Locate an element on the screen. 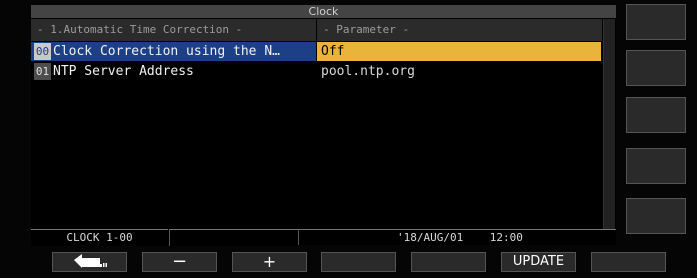  status-empty is located at coordinates (233, 237).